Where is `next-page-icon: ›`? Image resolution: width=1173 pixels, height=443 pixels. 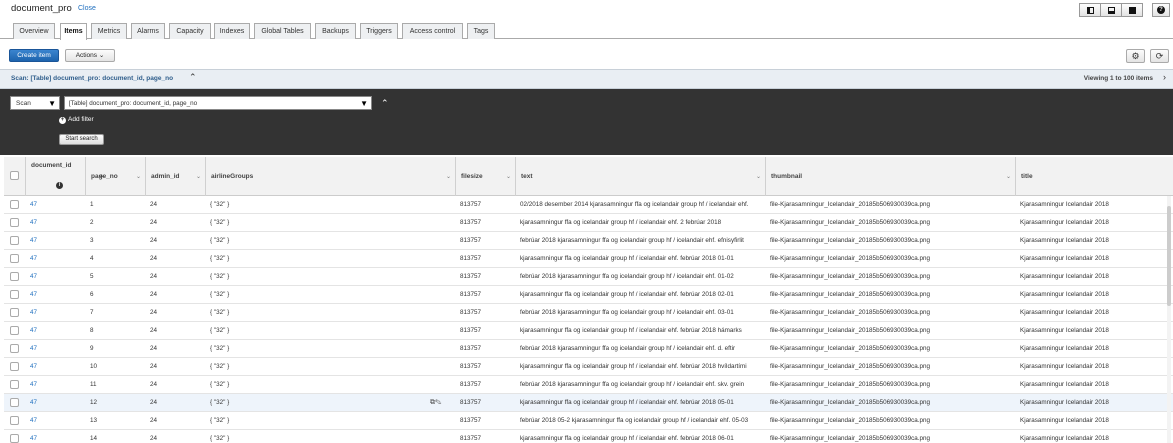
next-page-icon: › is located at coordinates (1164, 77).